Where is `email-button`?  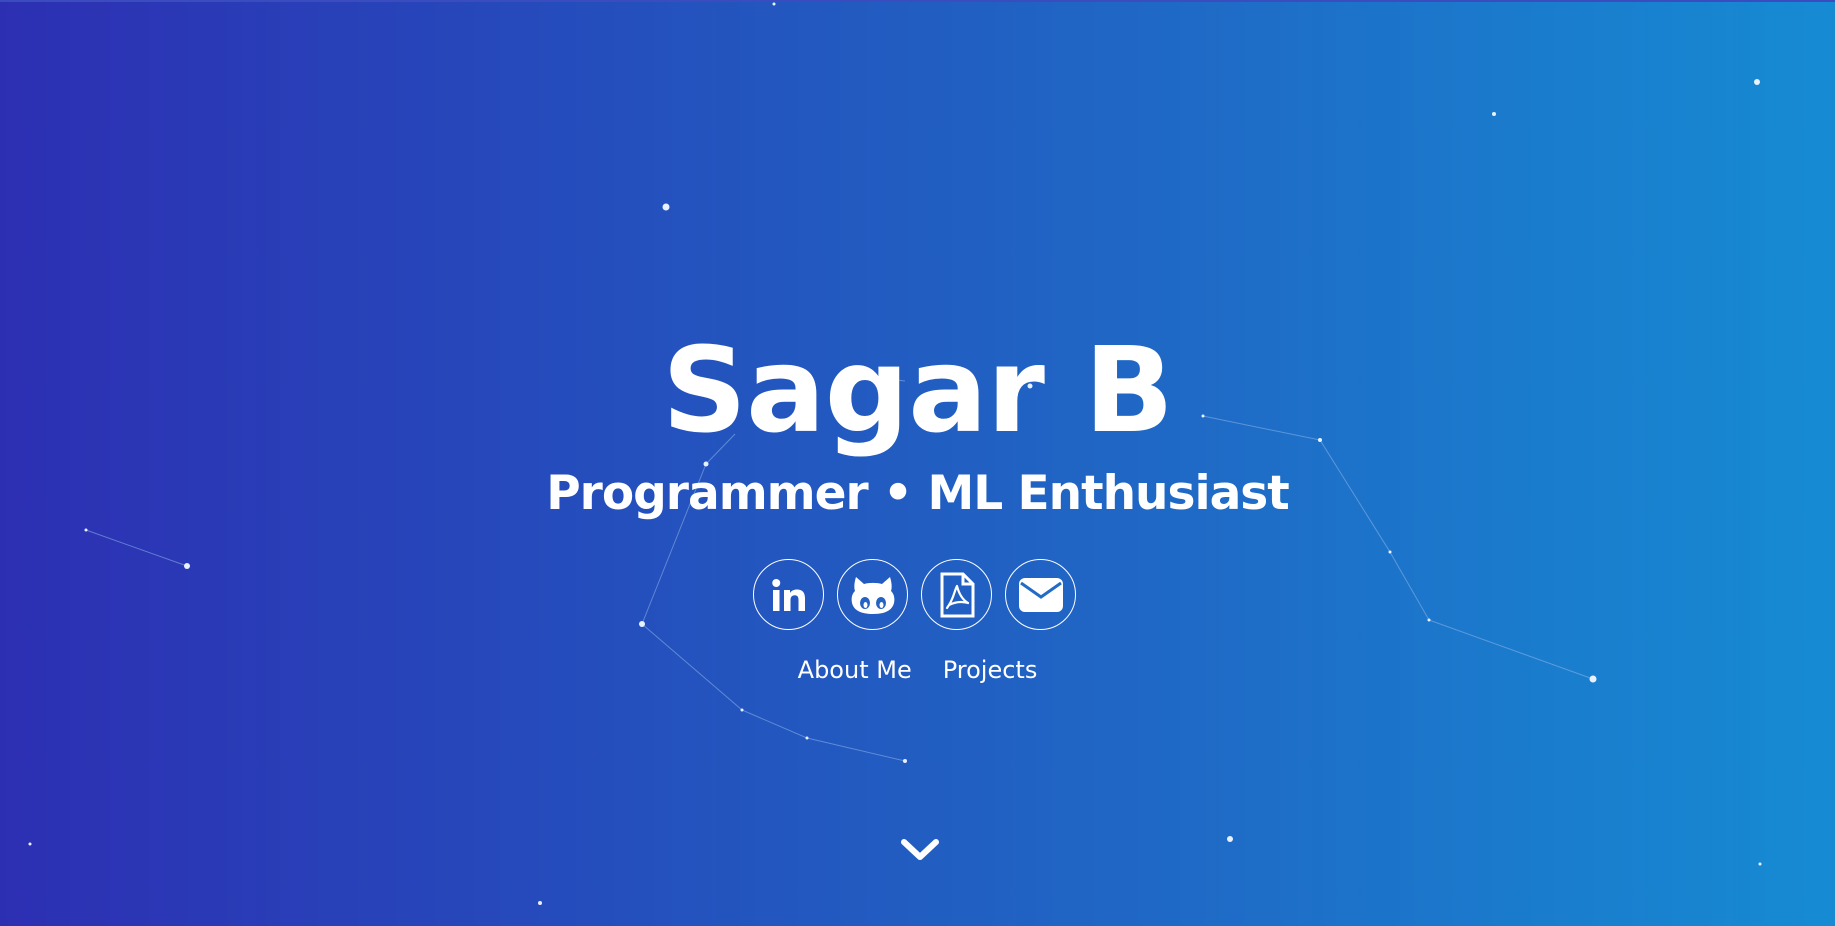
email-button is located at coordinates (1040, 594).